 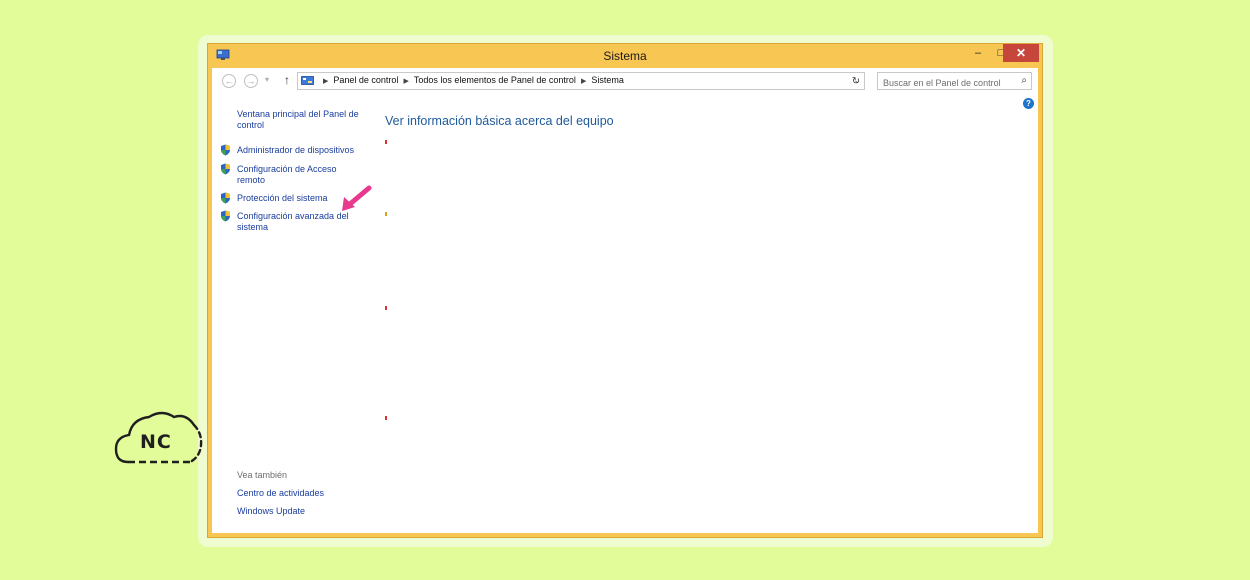 I want to click on sidebar-item-remote-access: Configuración de Acceso remoto, so click(x=297, y=175).